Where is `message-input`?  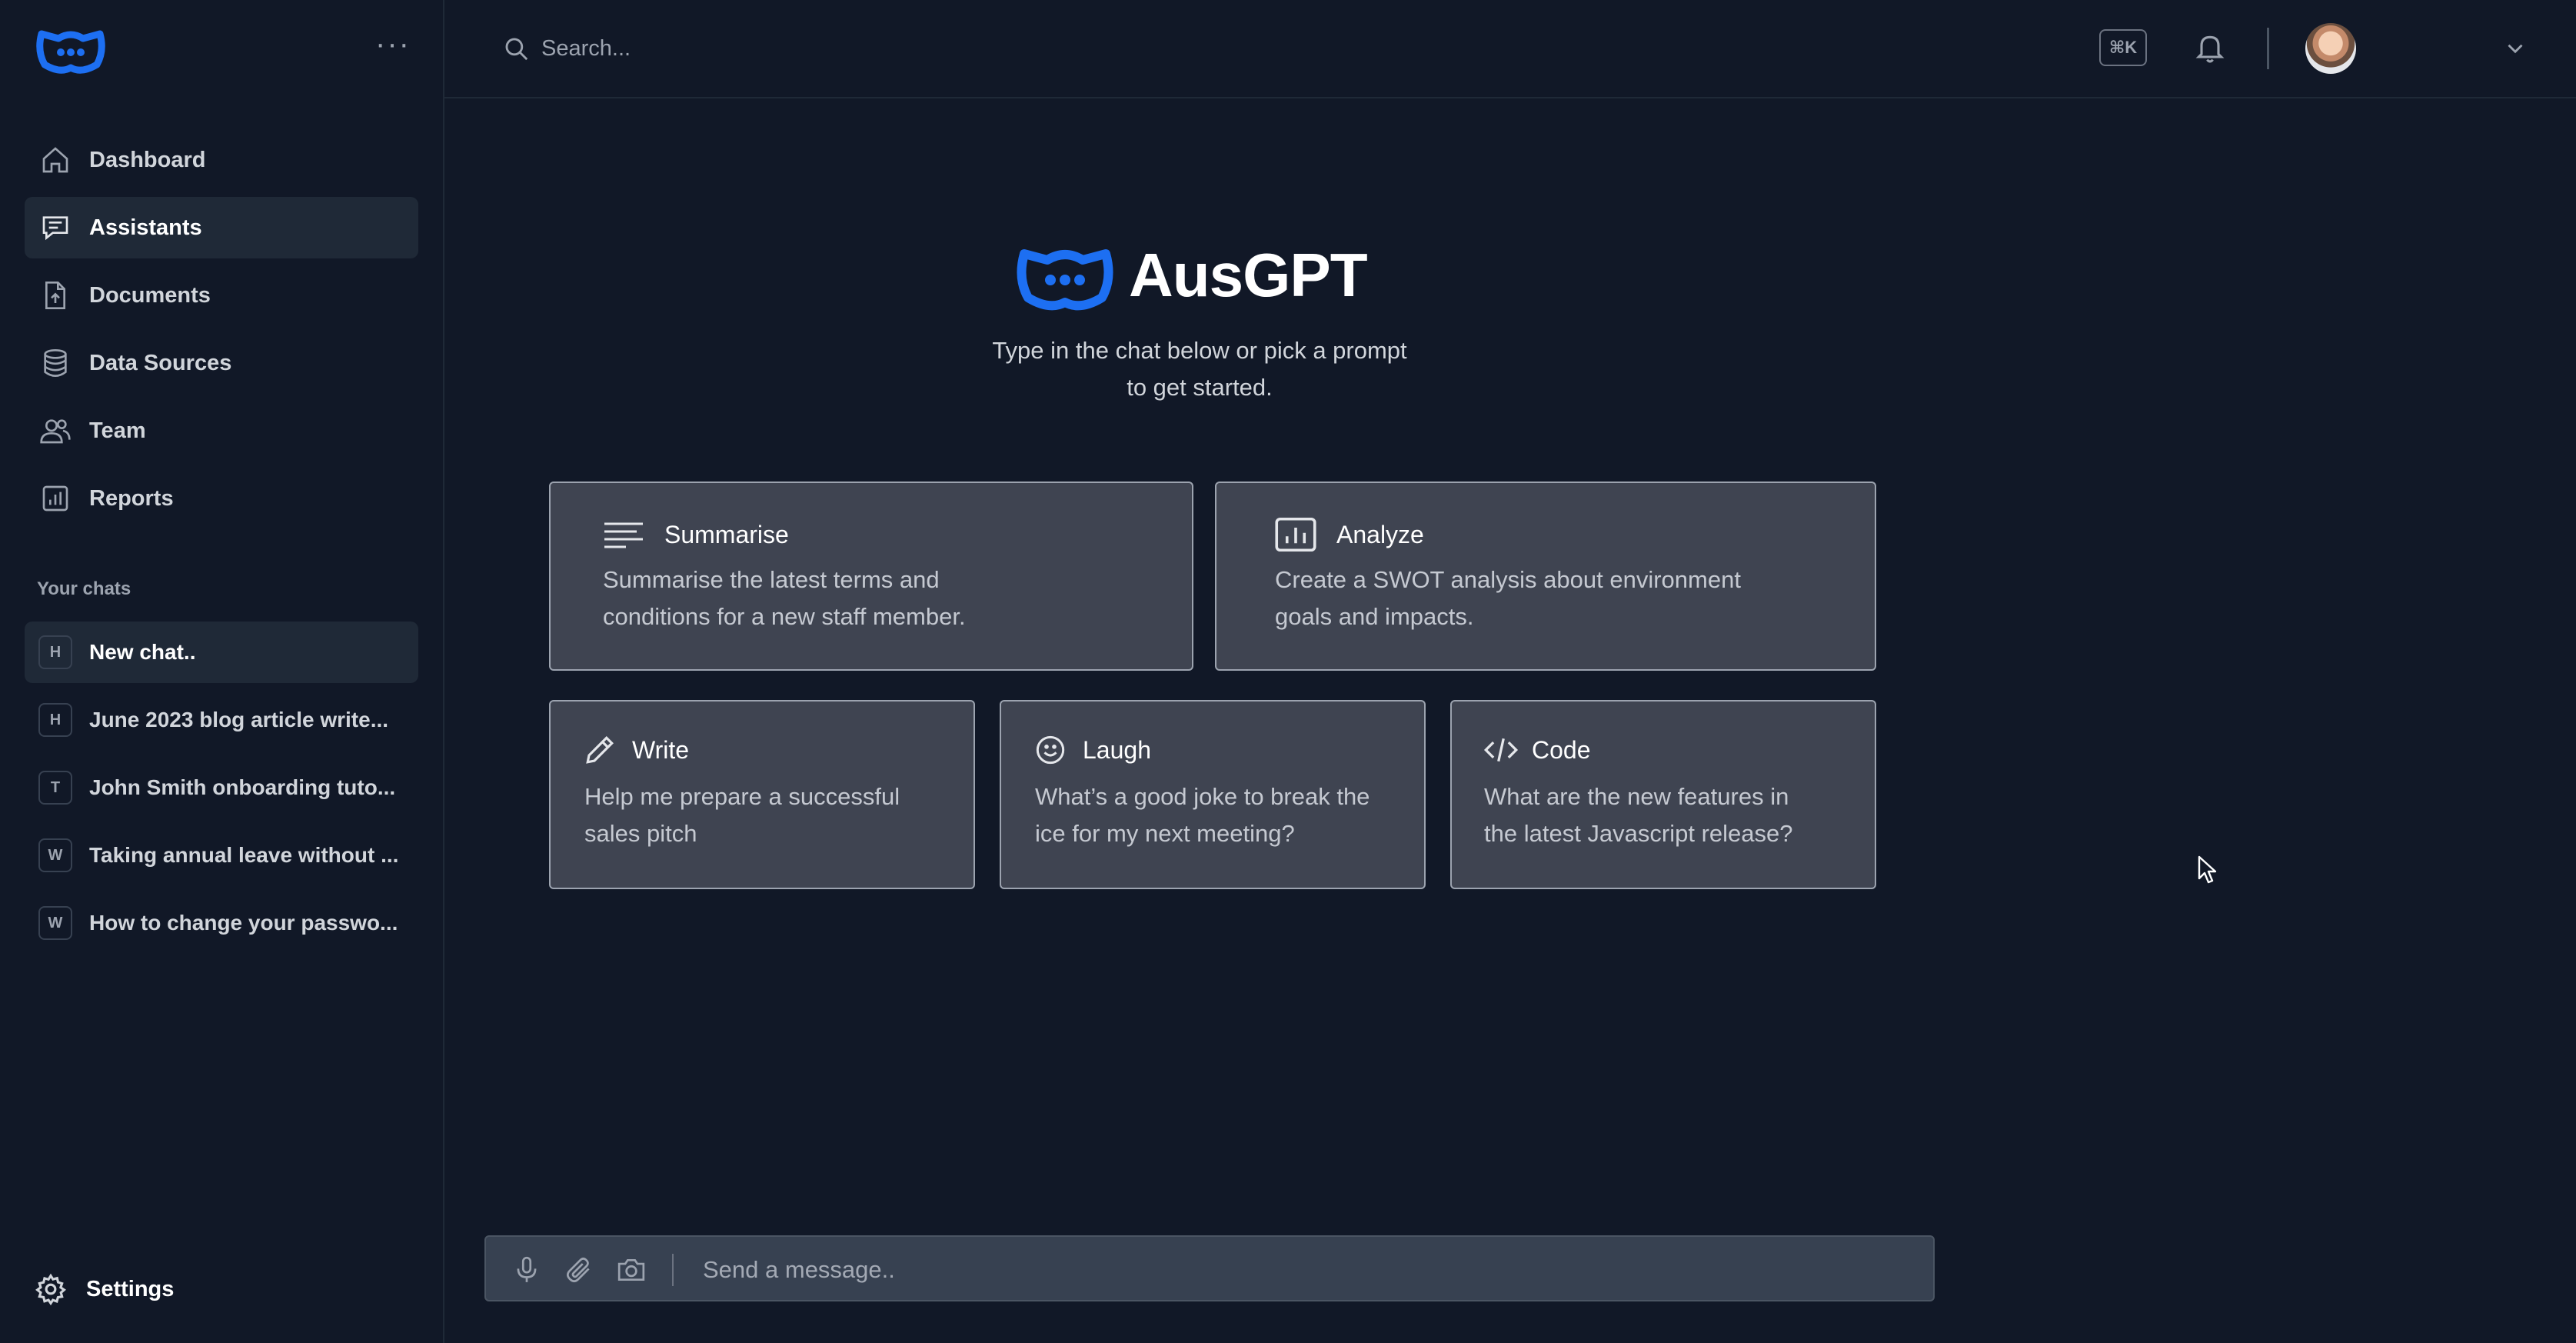 message-input is located at coordinates (1302, 1270).